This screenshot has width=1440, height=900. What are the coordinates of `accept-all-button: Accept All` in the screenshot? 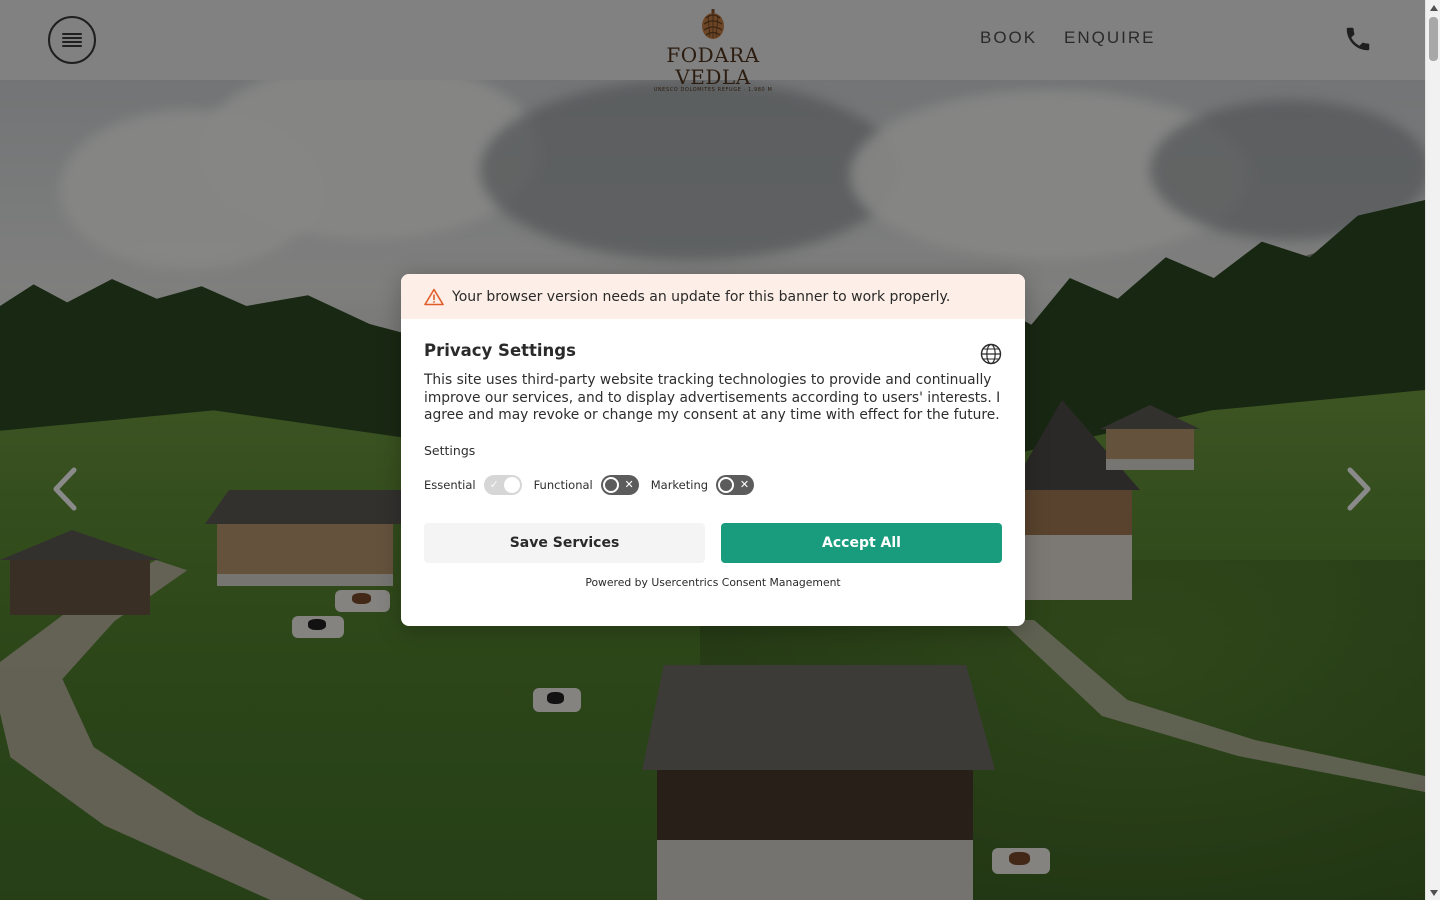 It's located at (861, 542).